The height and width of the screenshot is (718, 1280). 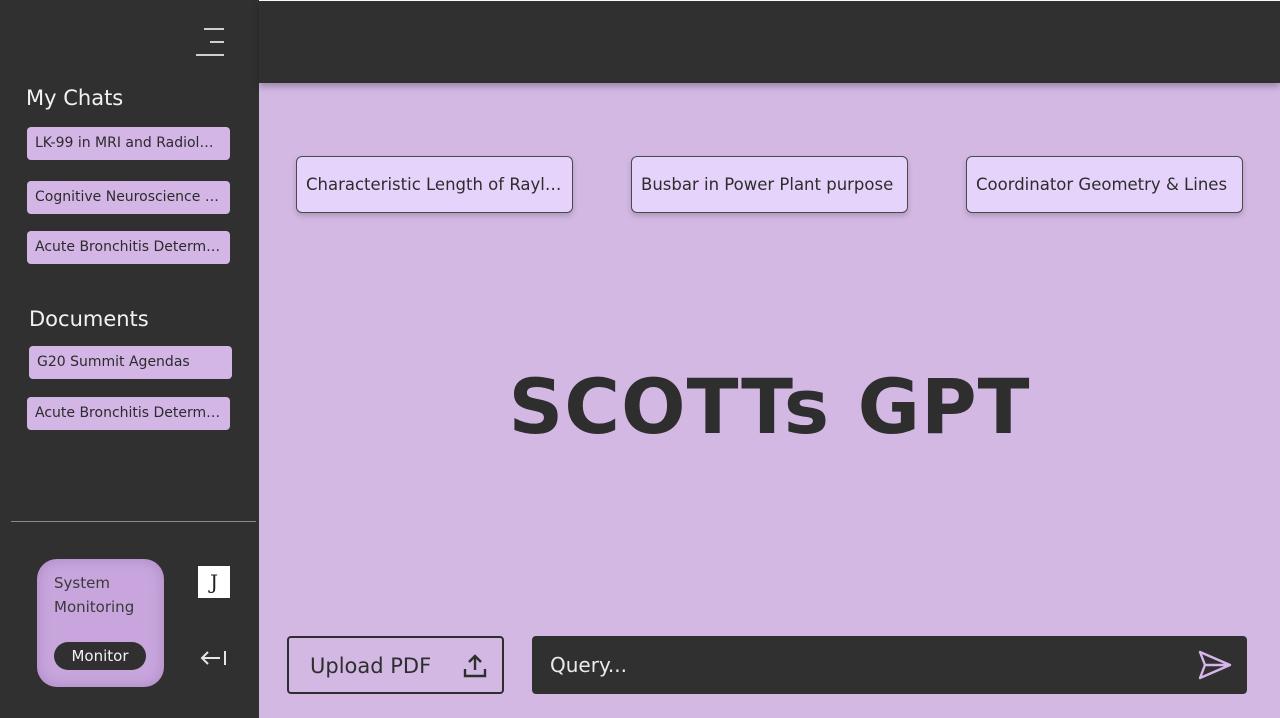 What do you see at coordinates (100, 656) in the screenshot?
I see `monitor-button: Monitor` at bounding box center [100, 656].